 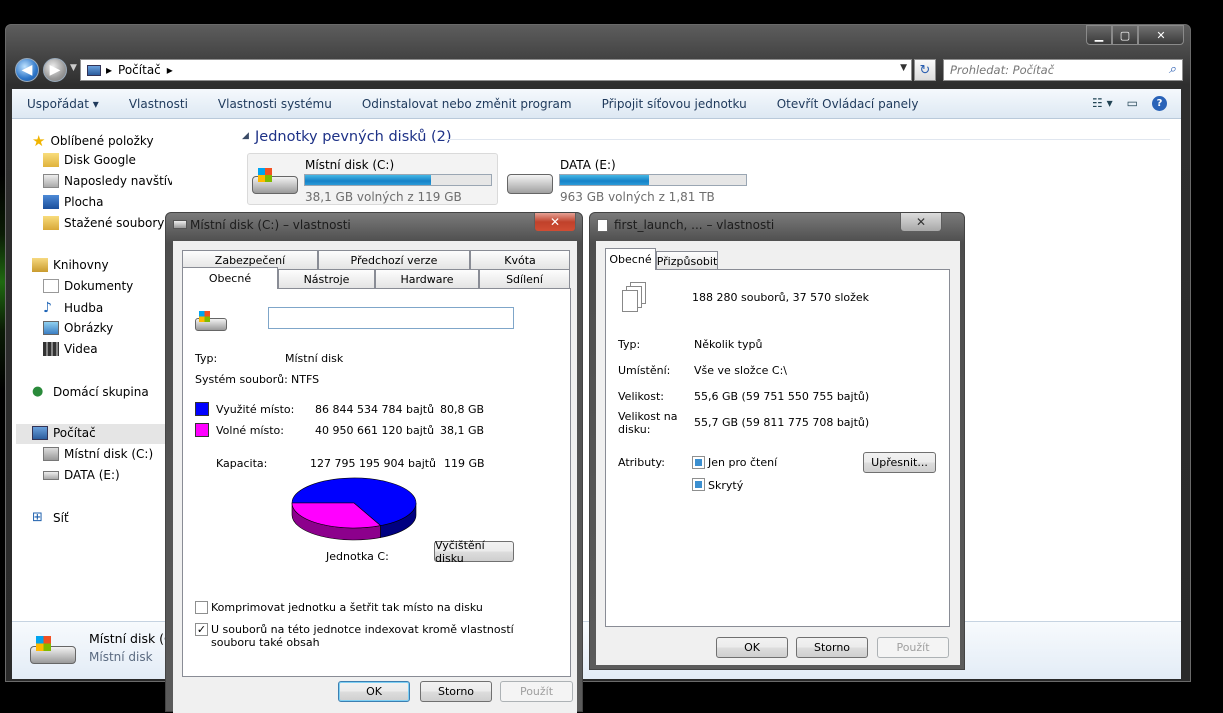 What do you see at coordinates (728, 344) in the screenshot?
I see `type-value: Několik typů` at bounding box center [728, 344].